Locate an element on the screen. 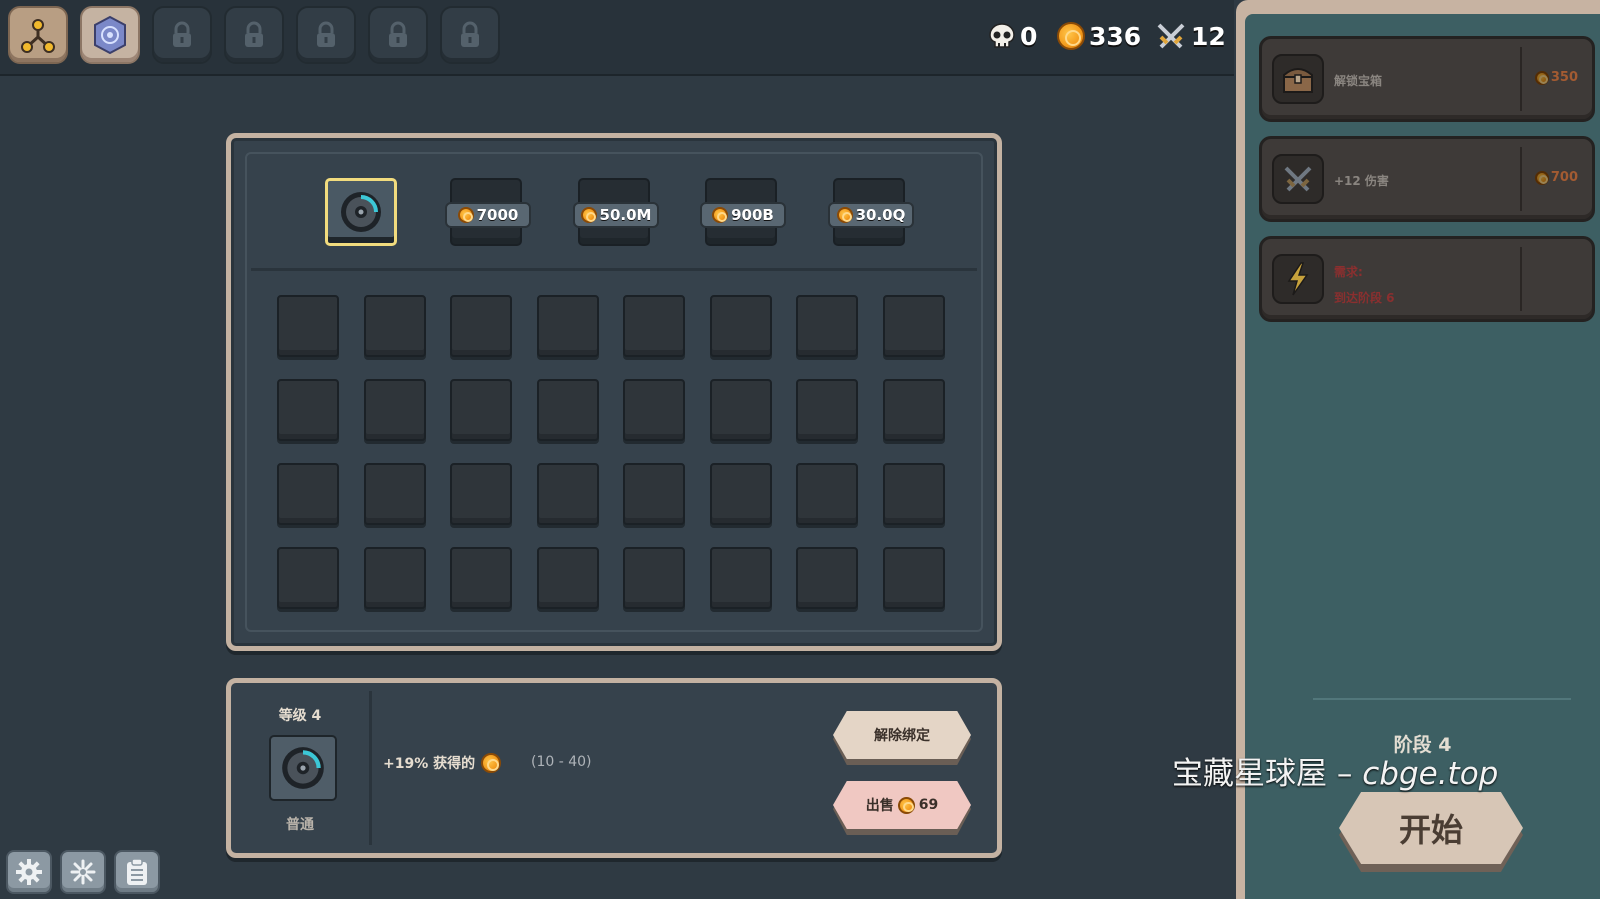 The image size is (1600, 899). panel-divider is located at coordinates (614, 269).